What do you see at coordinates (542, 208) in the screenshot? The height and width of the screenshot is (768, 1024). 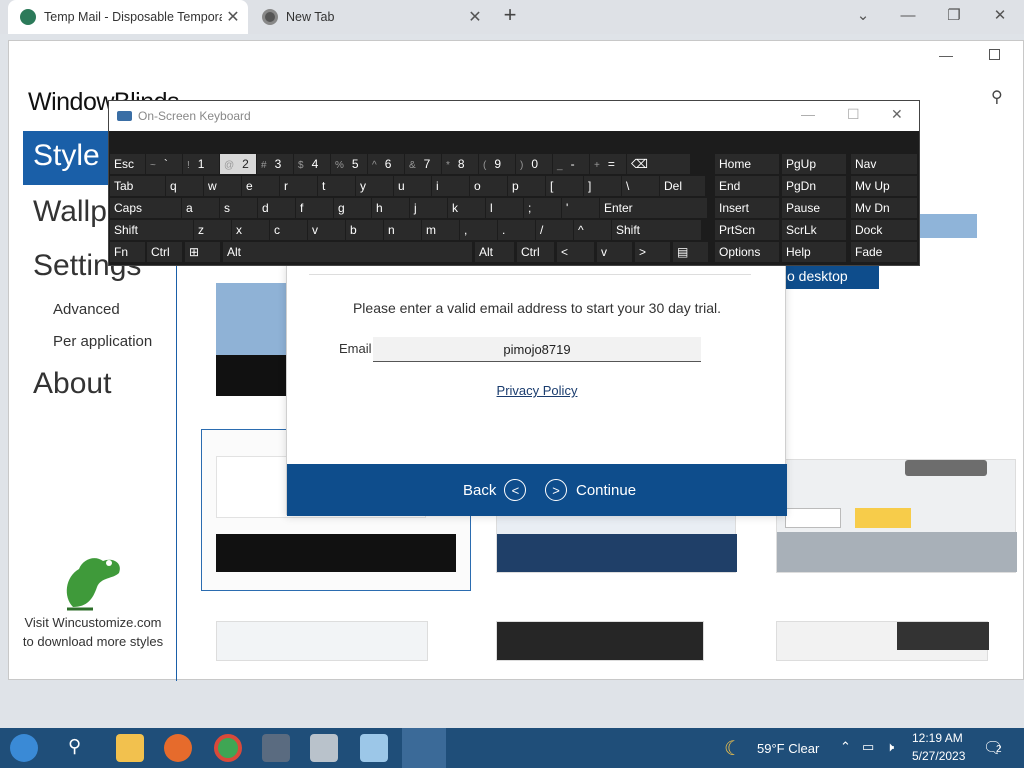 I see `osk-key: ;` at bounding box center [542, 208].